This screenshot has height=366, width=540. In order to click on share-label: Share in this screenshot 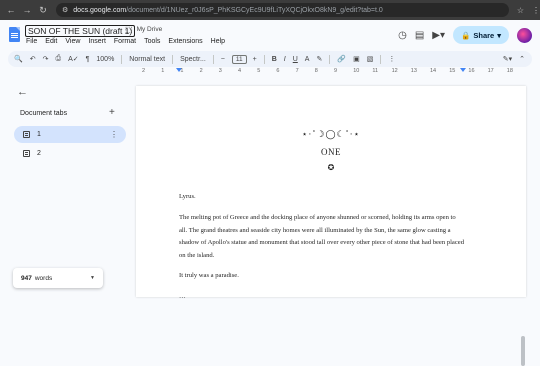, I will do `click(484, 35)`.